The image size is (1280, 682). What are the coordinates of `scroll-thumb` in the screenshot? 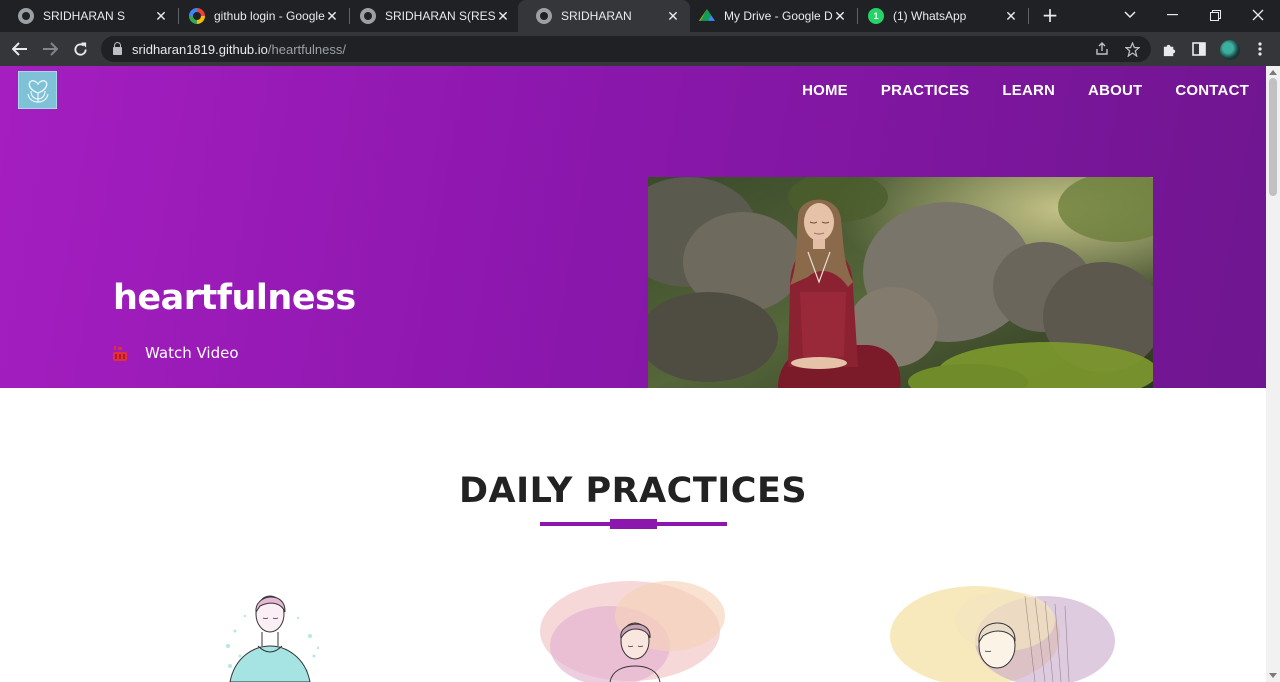 It's located at (1273, 137).